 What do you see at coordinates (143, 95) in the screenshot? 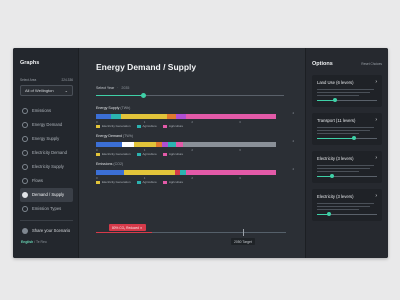
I see `year-slider-handle` at bounding box center [143, 95].